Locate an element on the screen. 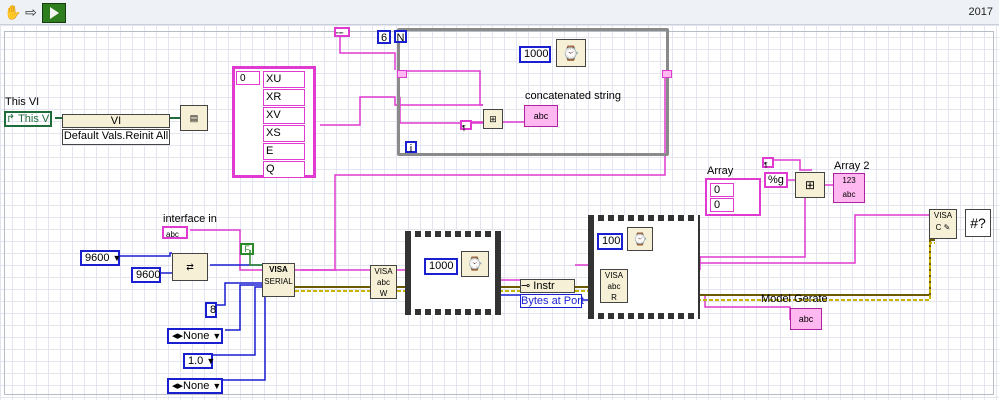  string-array-element: E is located at coordinates (284, 151).